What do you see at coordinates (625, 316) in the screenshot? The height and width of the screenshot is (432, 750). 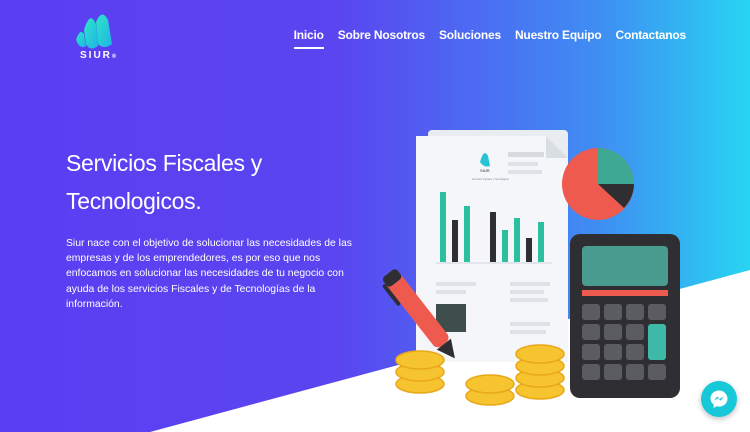 I see `calculator-icon` at bounding box center [625, 316].